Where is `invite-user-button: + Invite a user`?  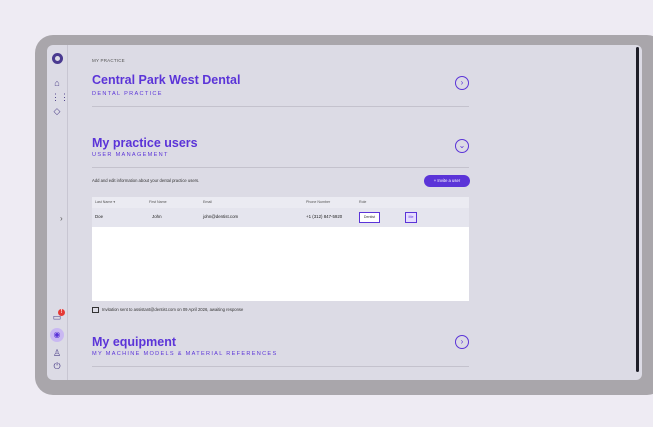 invite-user-button: + Invite a user is located at coordinates (447, 181).